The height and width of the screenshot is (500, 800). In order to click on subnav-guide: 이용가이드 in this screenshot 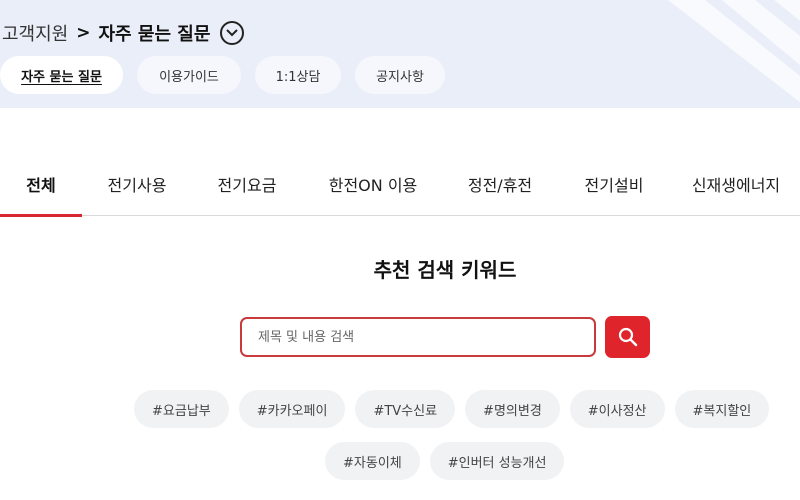, I will do `click(189, 75)`.